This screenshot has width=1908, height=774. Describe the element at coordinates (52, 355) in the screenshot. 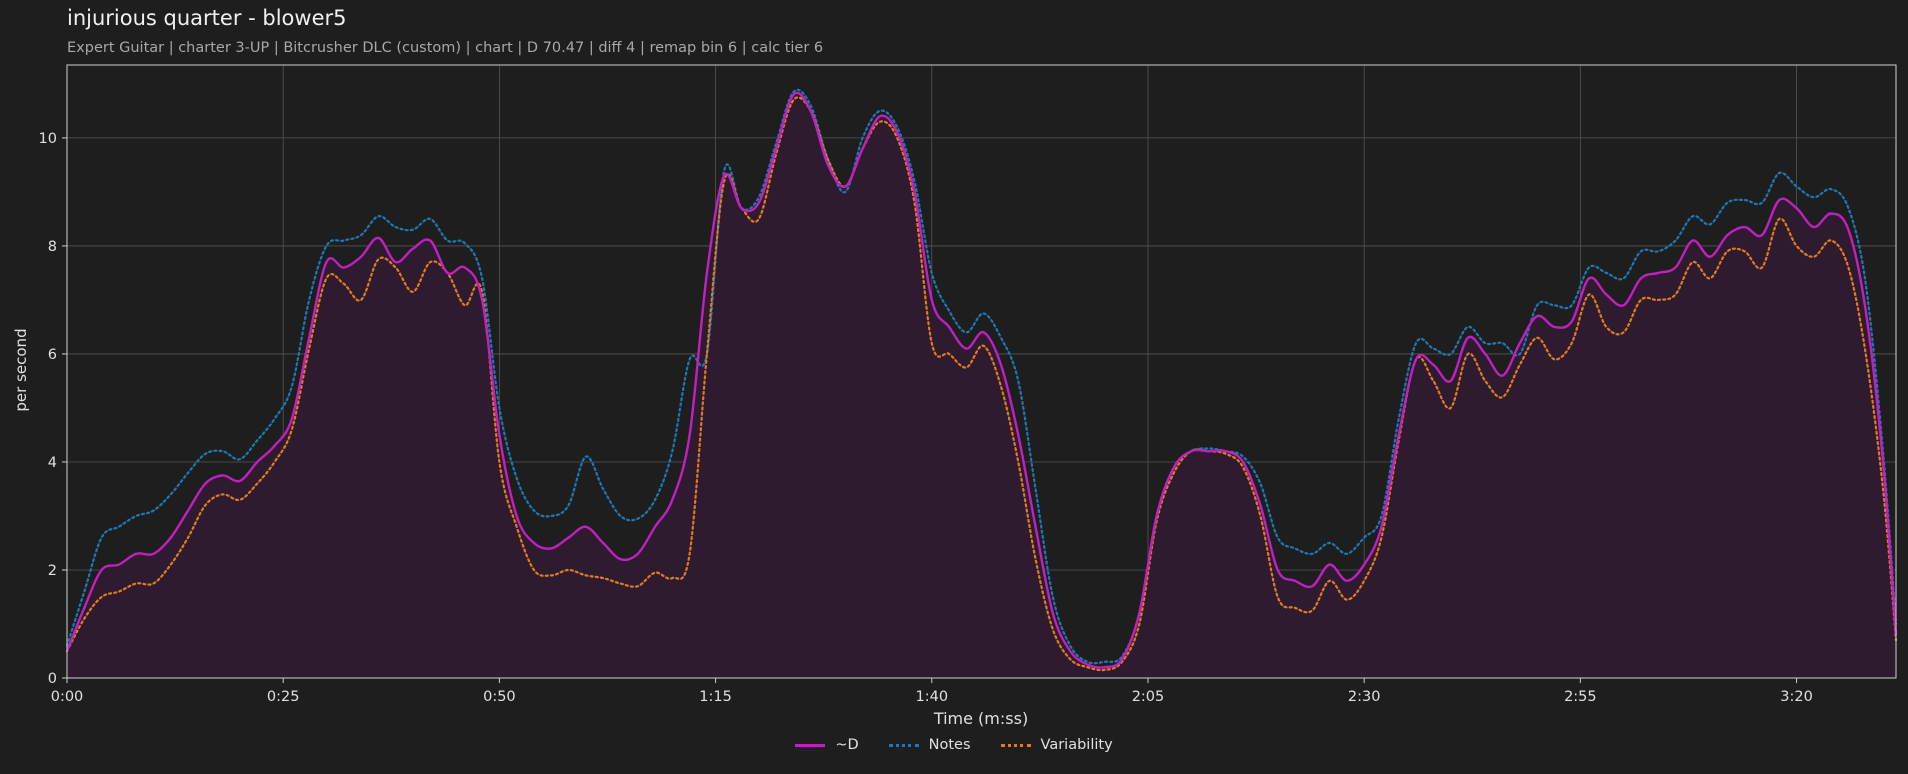

I see `y-tick-label: 6` at that location.